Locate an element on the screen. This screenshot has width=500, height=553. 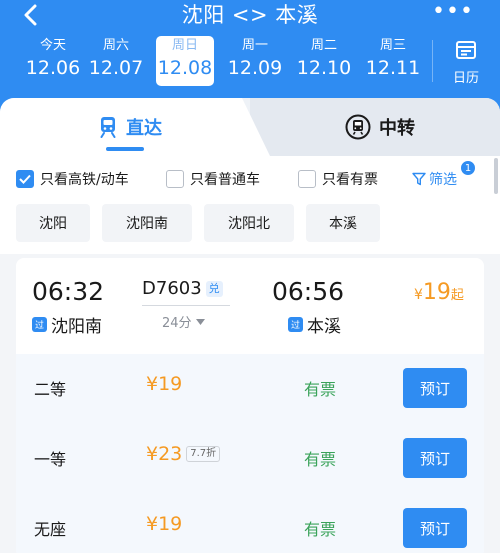
seat-row: 二等 ¥19 有票 预订 is located at coordinates (250, 389).